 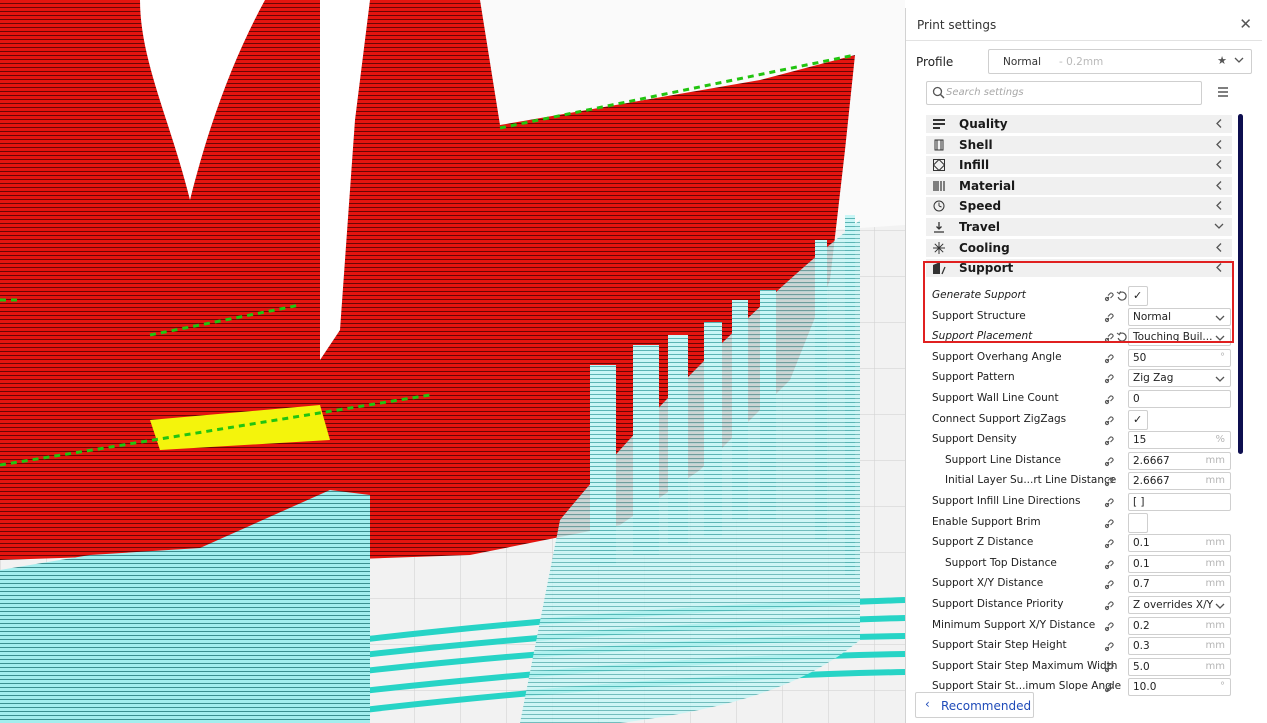 I want to click on setting-label: Support Structure, so click(x=979, y=315).